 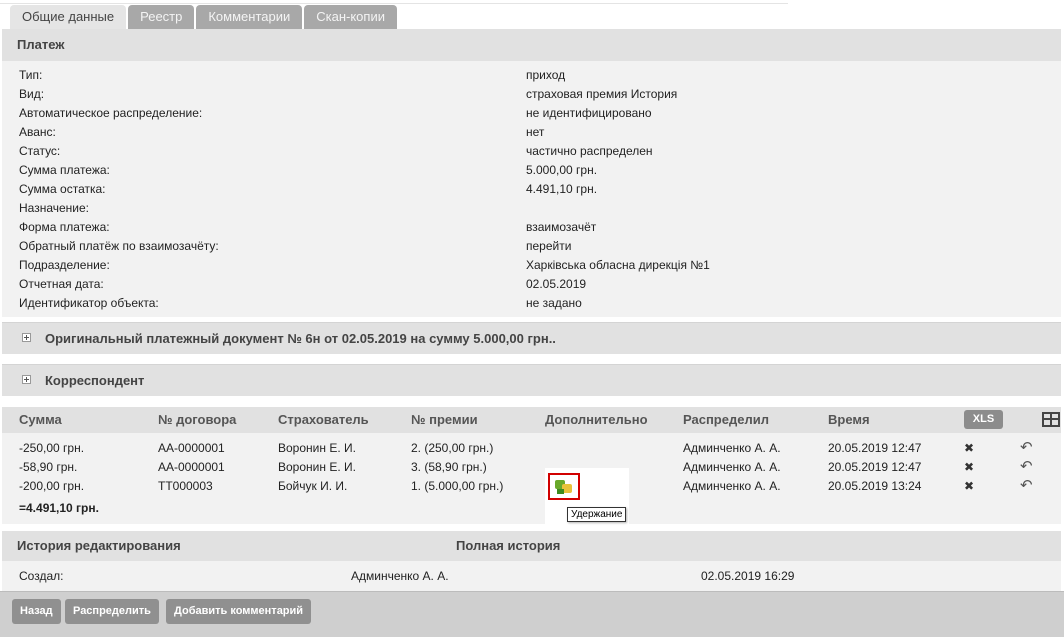 I want to click on created-by: Админченко А. А., so click(x=400, y=576).